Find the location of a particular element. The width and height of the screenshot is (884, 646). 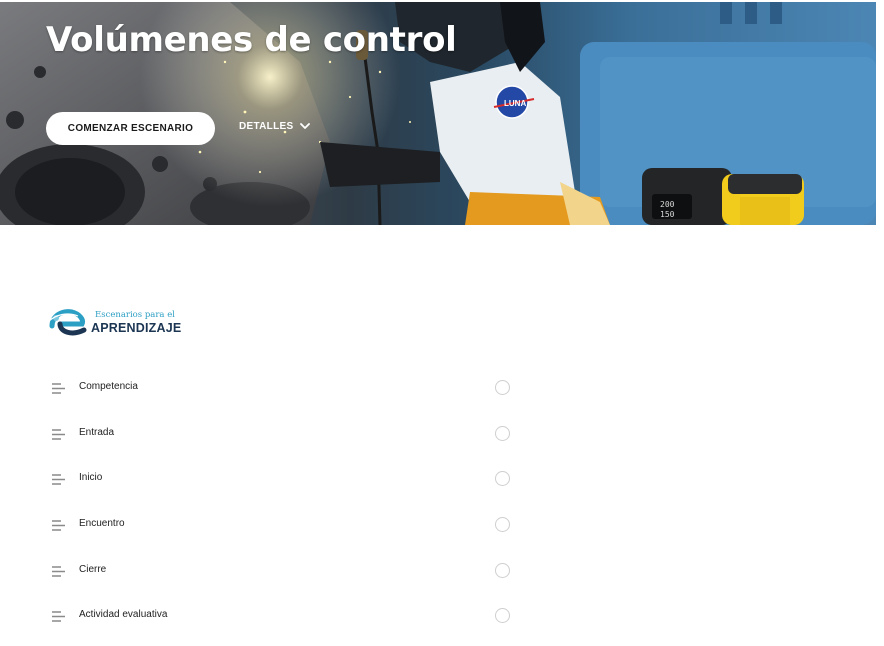

details-toggle: DETALLES is located at coordinates (275, 126).